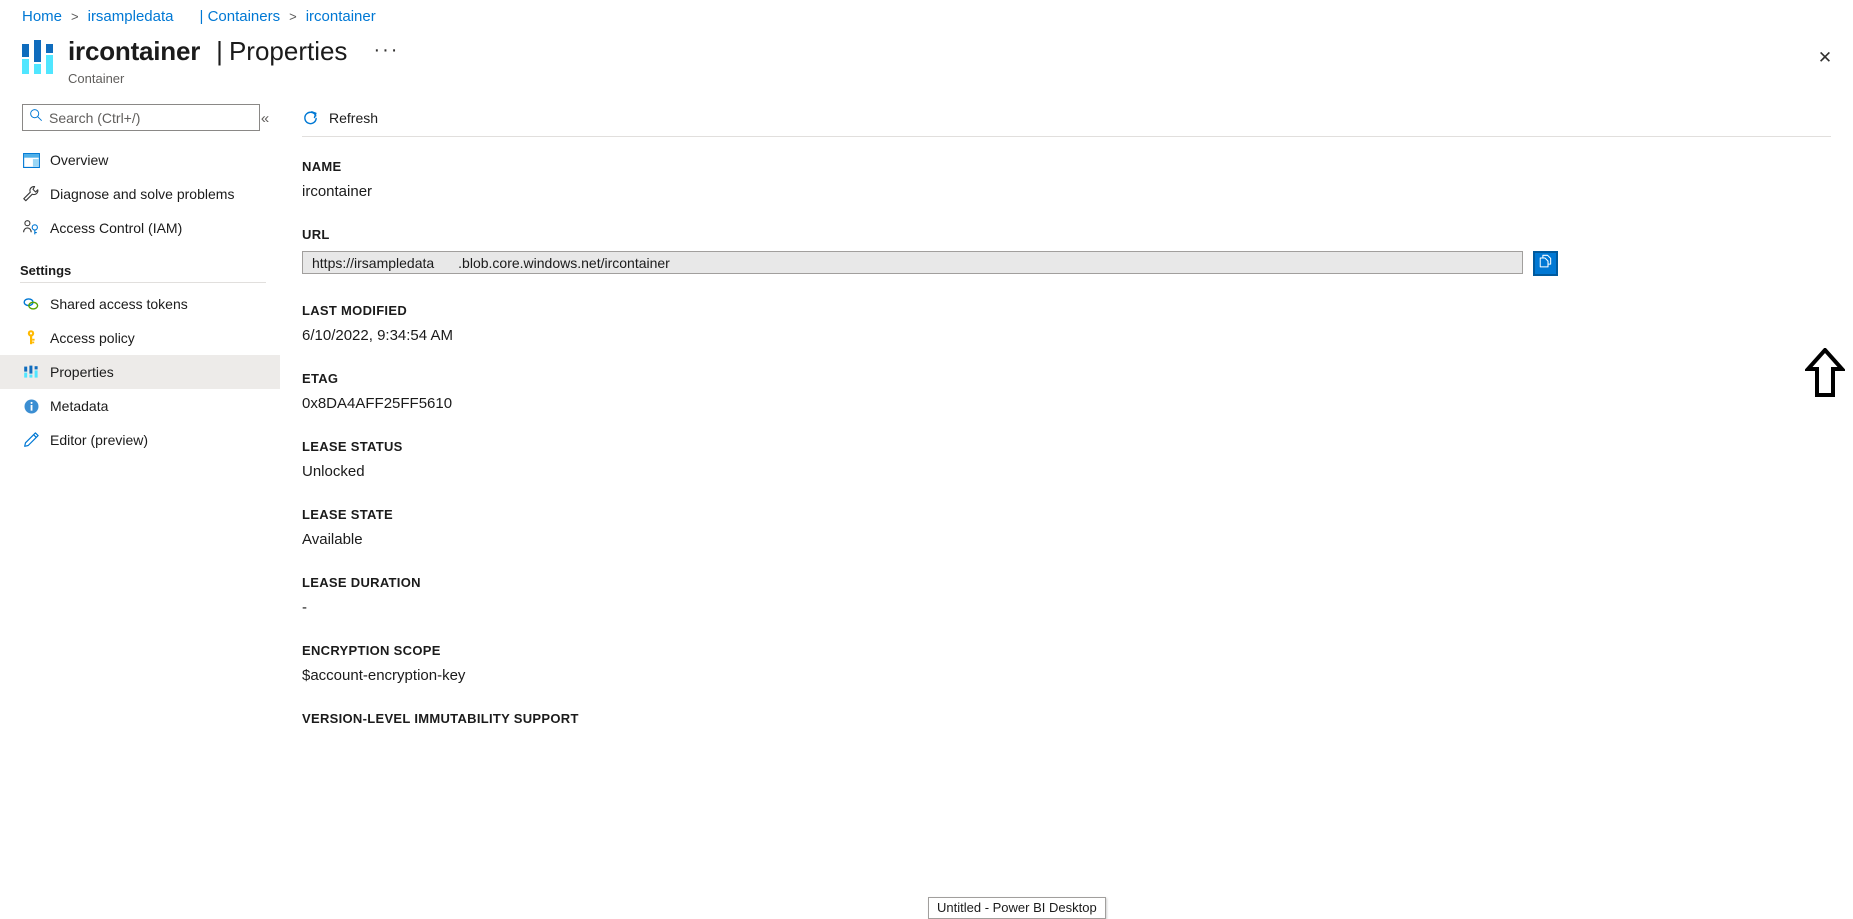 The image size is (1853, 919). Describe the element at coordinates (116, 228) in the screenshot. I see `sidebar-item-label: Access Control (IAM)` at that location.